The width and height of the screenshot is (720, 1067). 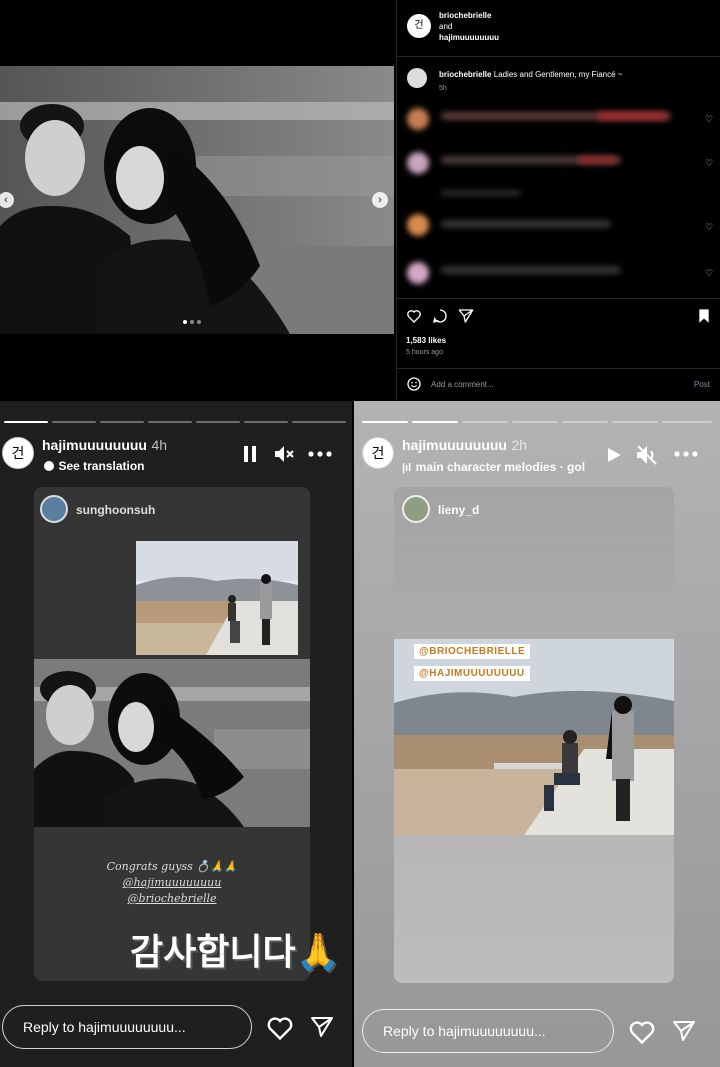 What do you see at coordinates (115, 510) in the screenshot?
I see `shared-from-username: sunghoonsuh` at bounding box center [115, 510].